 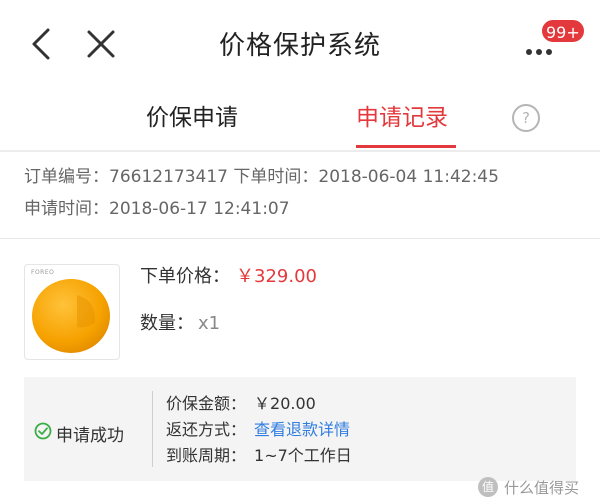 What do you see at coordinates (168, 177) in the screenshot?
I see `order-no-value: 76612173417` at bounding box center [168, 177].